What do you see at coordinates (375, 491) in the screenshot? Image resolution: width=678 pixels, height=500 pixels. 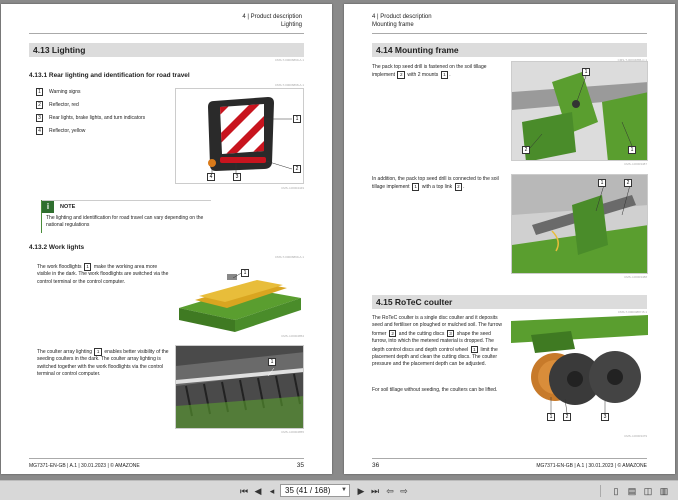 I see `last-page-icon: ⏭` at bounding box center [375, 491].